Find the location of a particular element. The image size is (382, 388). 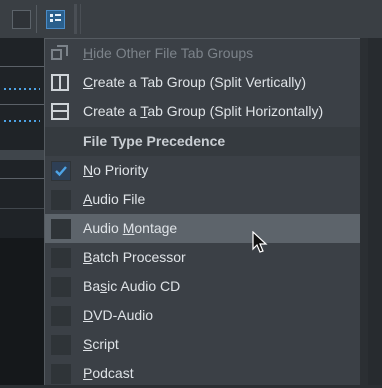

menu-option-label: Audio Montage is located at coordinates (130, 228).